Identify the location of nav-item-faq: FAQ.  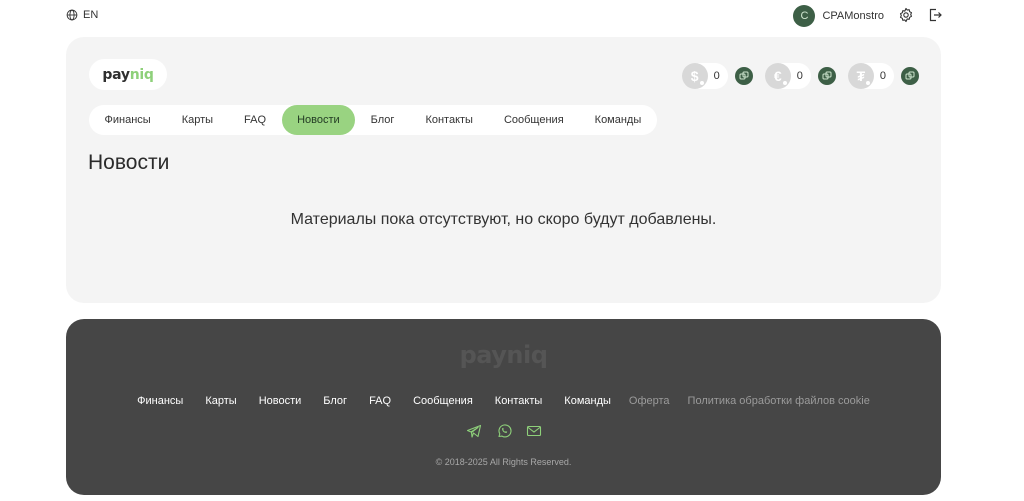
(255, 120).